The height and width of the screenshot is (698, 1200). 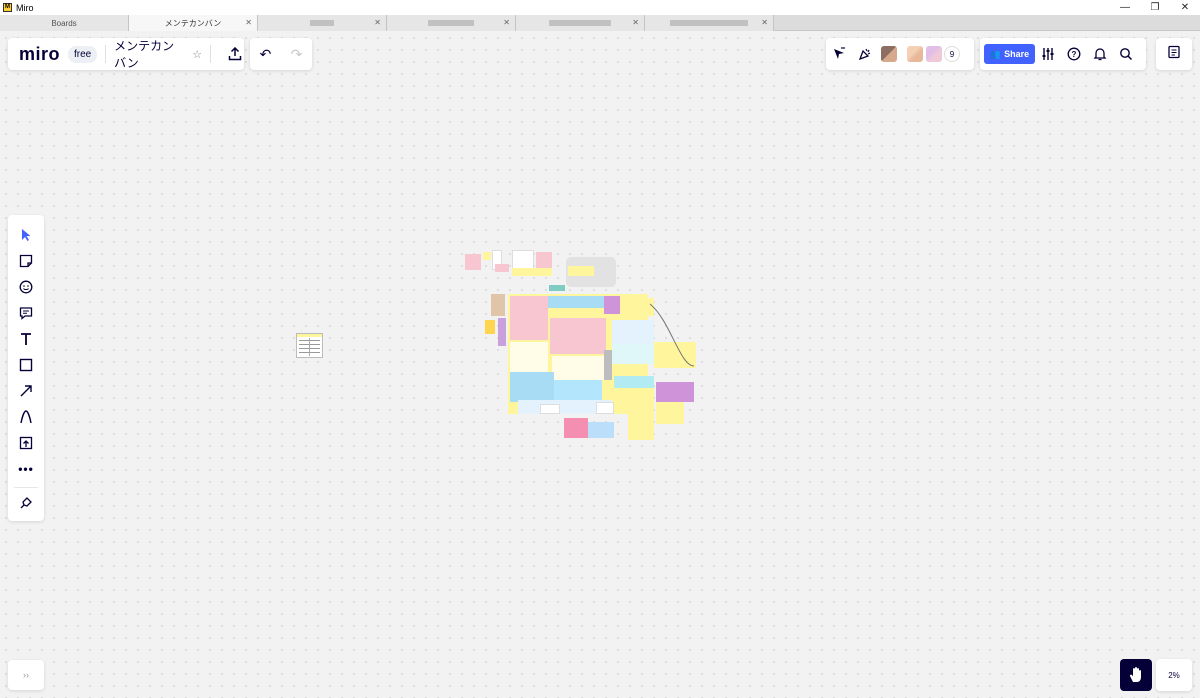 What do you see at coordinates (83, 54) in the screenshot?
I see `plan-badge: free` at bounding box center [83, 54].